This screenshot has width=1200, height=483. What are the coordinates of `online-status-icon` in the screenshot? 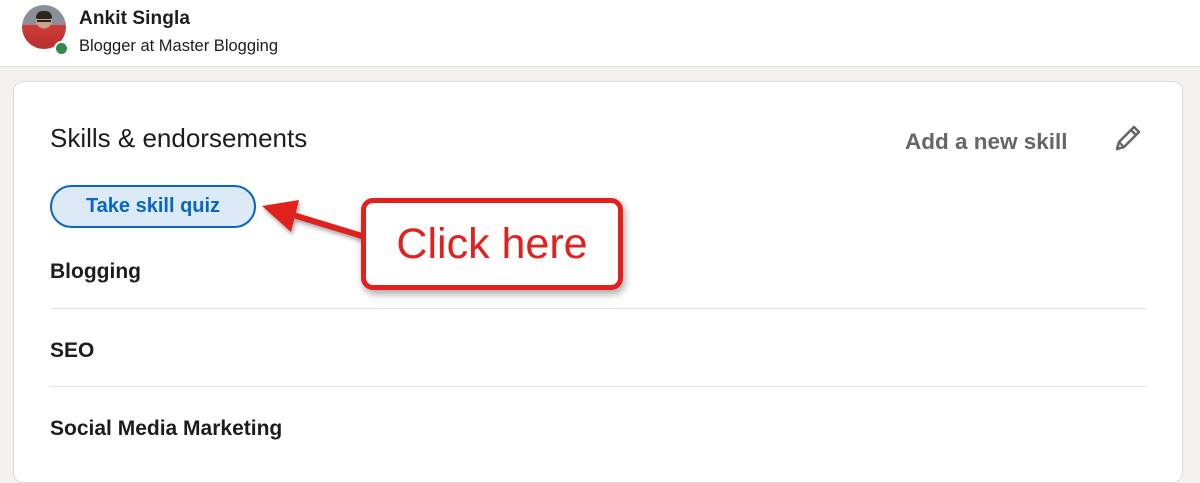 It's located at (61, 48).